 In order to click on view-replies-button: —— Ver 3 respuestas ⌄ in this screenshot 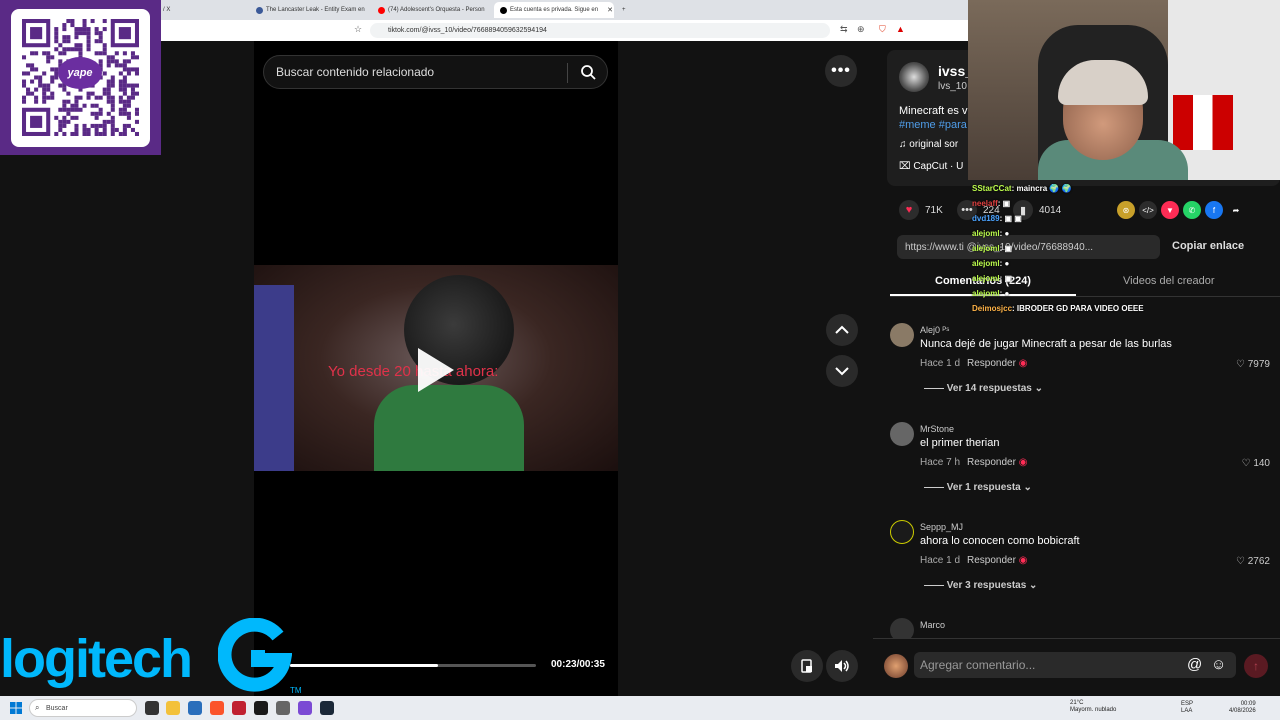, I will do `click(980, 585)`.